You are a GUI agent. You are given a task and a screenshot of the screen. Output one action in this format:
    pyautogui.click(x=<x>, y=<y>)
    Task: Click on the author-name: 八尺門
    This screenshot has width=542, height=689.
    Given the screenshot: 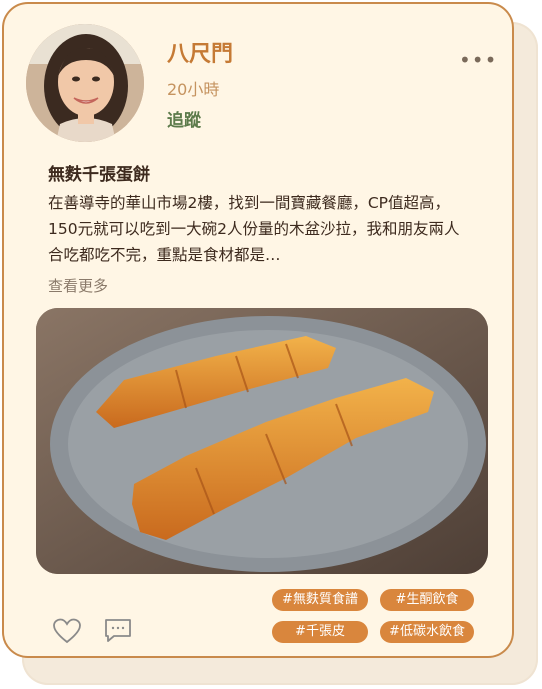 What is the action you would take?
    pyautogui.click(x=200, y=52)
    